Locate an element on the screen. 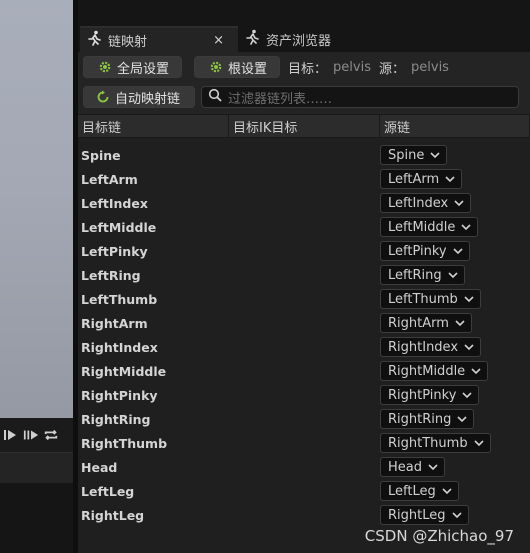  chain-table-header: 目标链 目标IK目标 源链 is located at coordinates (304, 126).